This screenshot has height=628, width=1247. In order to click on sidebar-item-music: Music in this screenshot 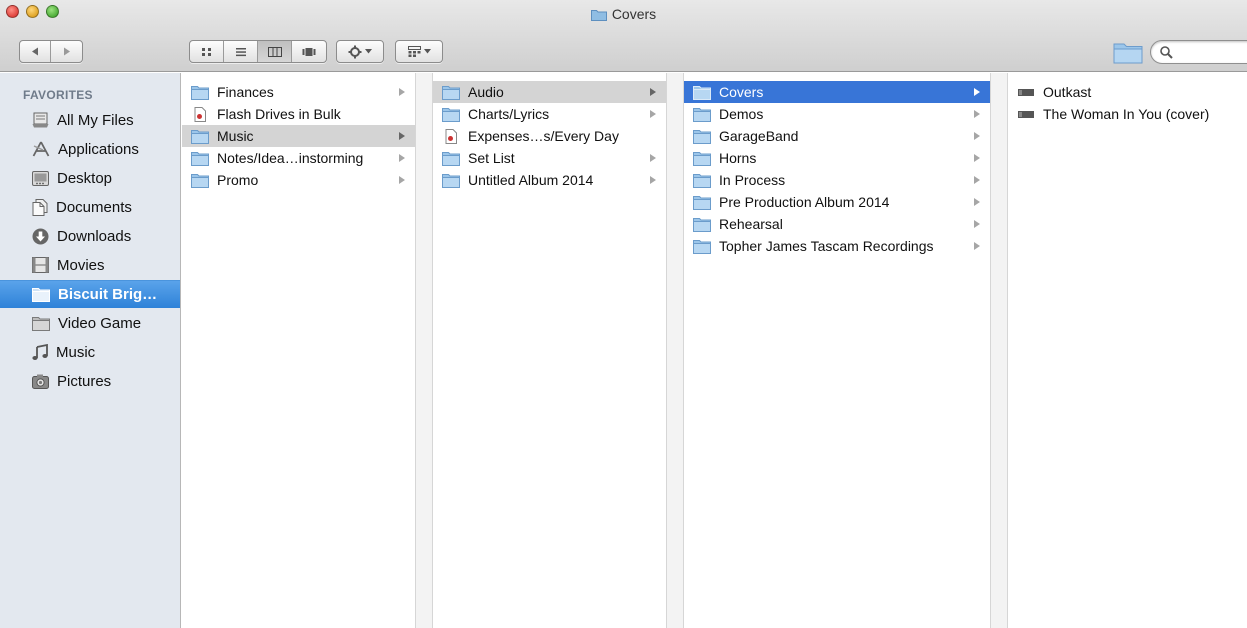, I will do `click(90, 352)`.